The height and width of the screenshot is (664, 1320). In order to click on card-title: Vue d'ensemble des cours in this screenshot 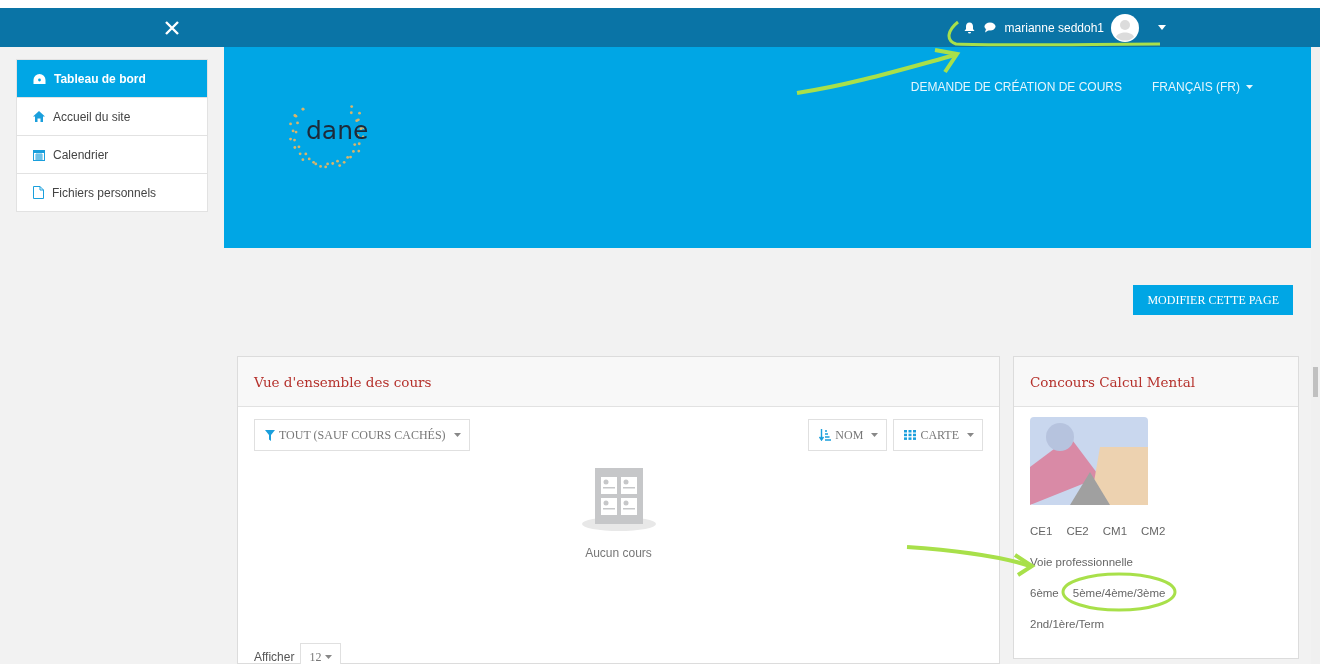, I will do `click(343, 381)`.